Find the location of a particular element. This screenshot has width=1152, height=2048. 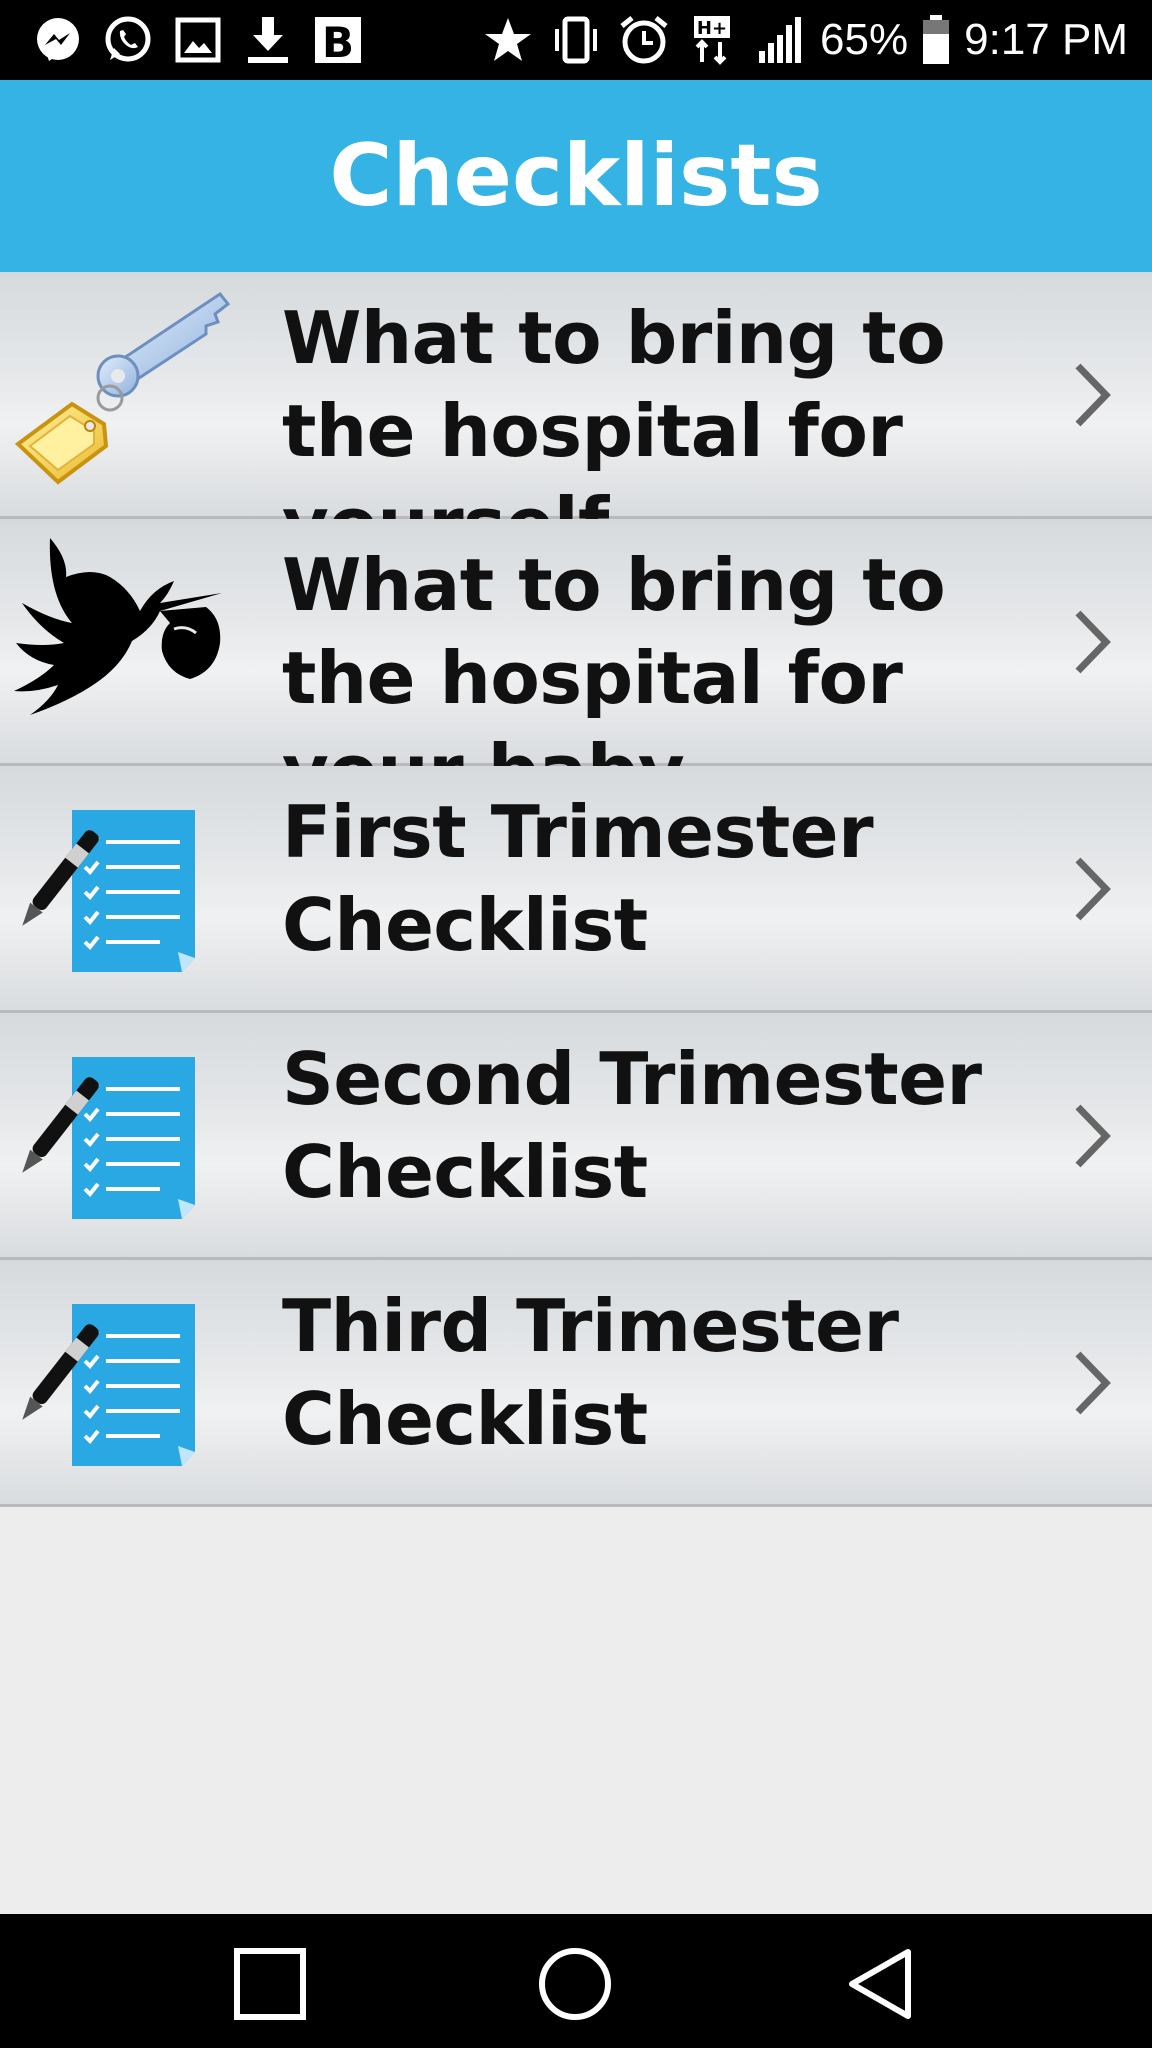

recent-apps-button is located at coordinates (270, 1984).